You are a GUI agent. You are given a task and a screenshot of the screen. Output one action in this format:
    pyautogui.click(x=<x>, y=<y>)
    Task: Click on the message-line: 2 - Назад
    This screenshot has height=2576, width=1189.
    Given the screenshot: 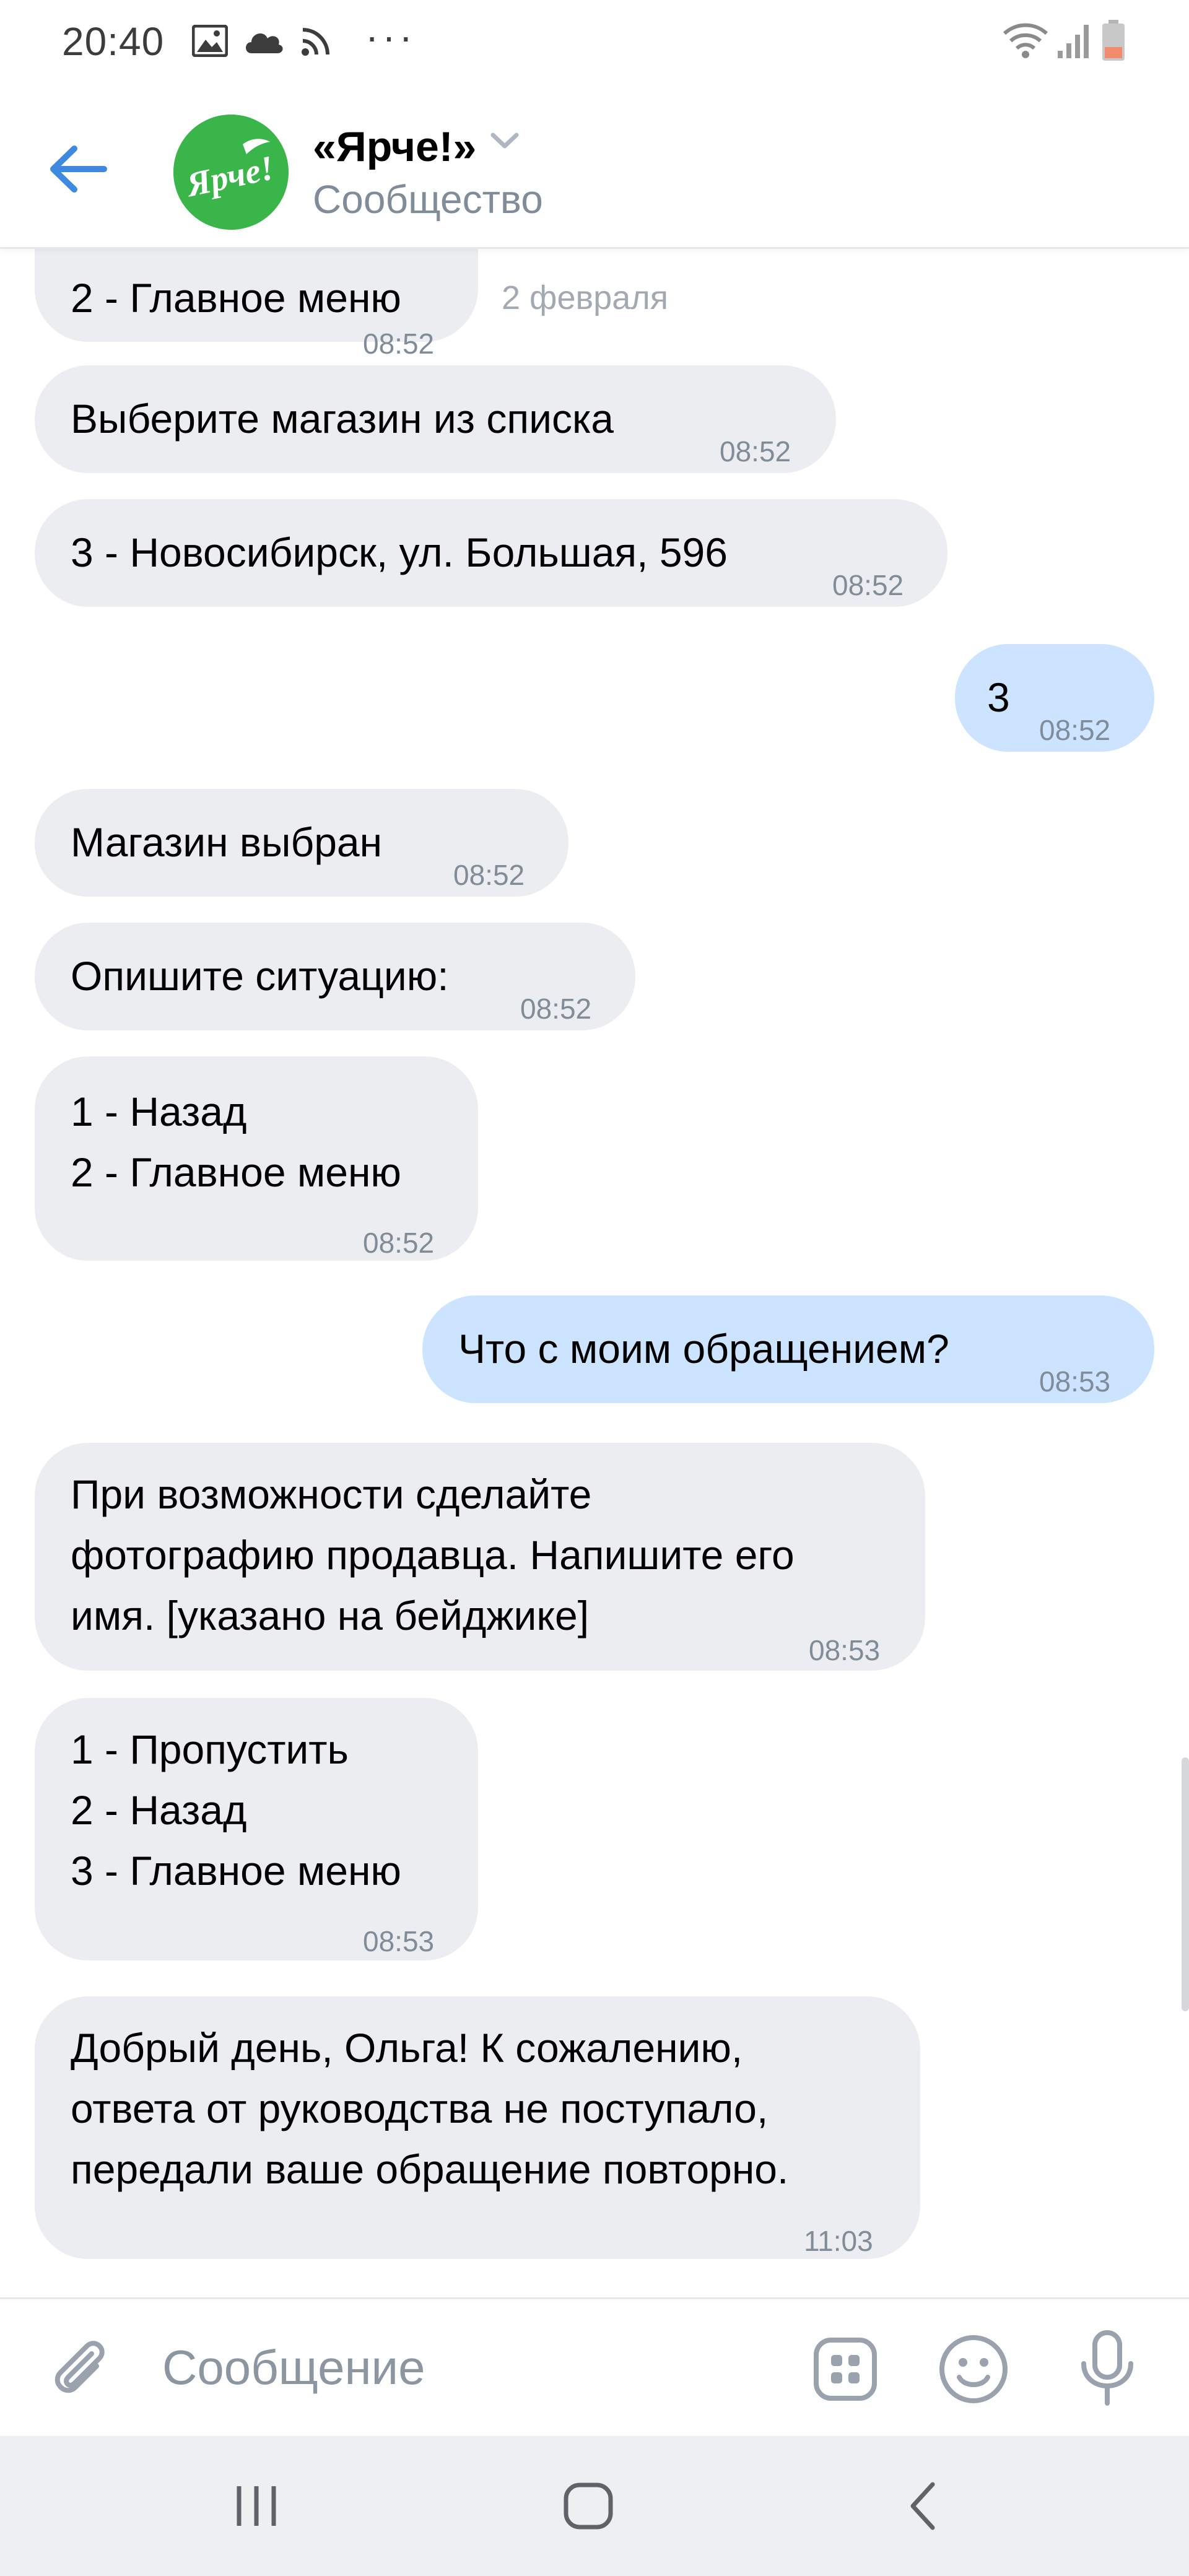 What is the action you would take?
    pyautogui.click(x=159, y=1810)
    